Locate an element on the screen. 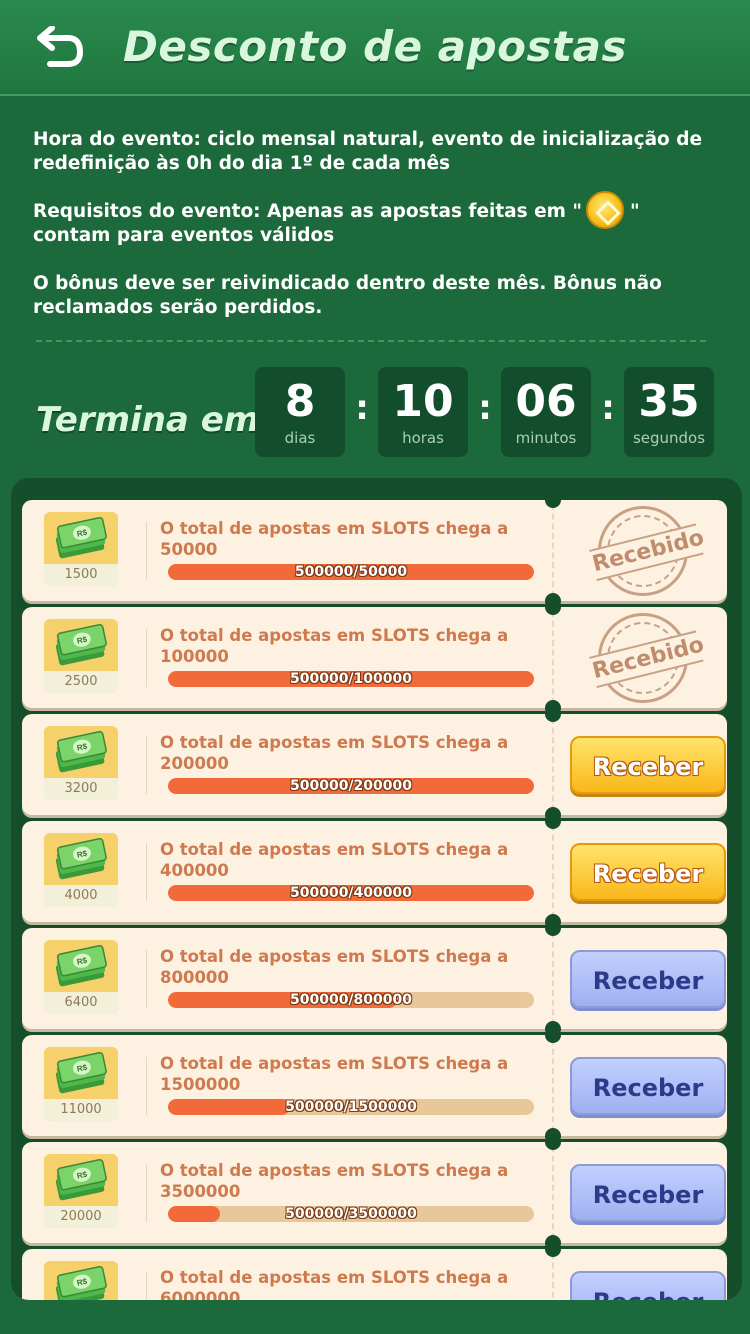 The height and width of the screenshot is (1334, 750). reward-card: R$ 1500 is located at coordinates (81, 549).